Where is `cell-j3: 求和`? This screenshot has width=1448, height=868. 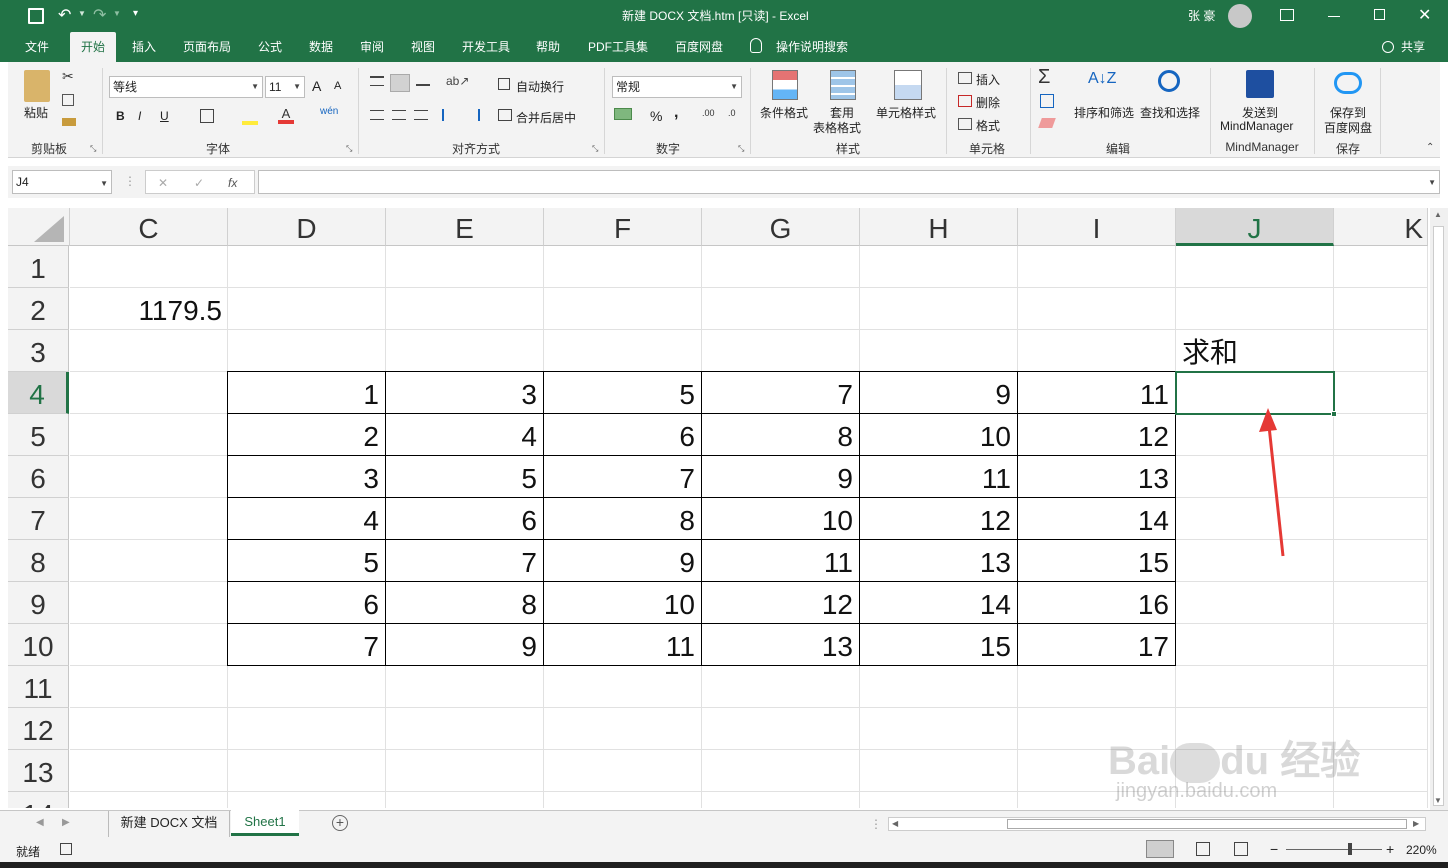
cell-j3: 求和 is located at coordinates (1255, 351).